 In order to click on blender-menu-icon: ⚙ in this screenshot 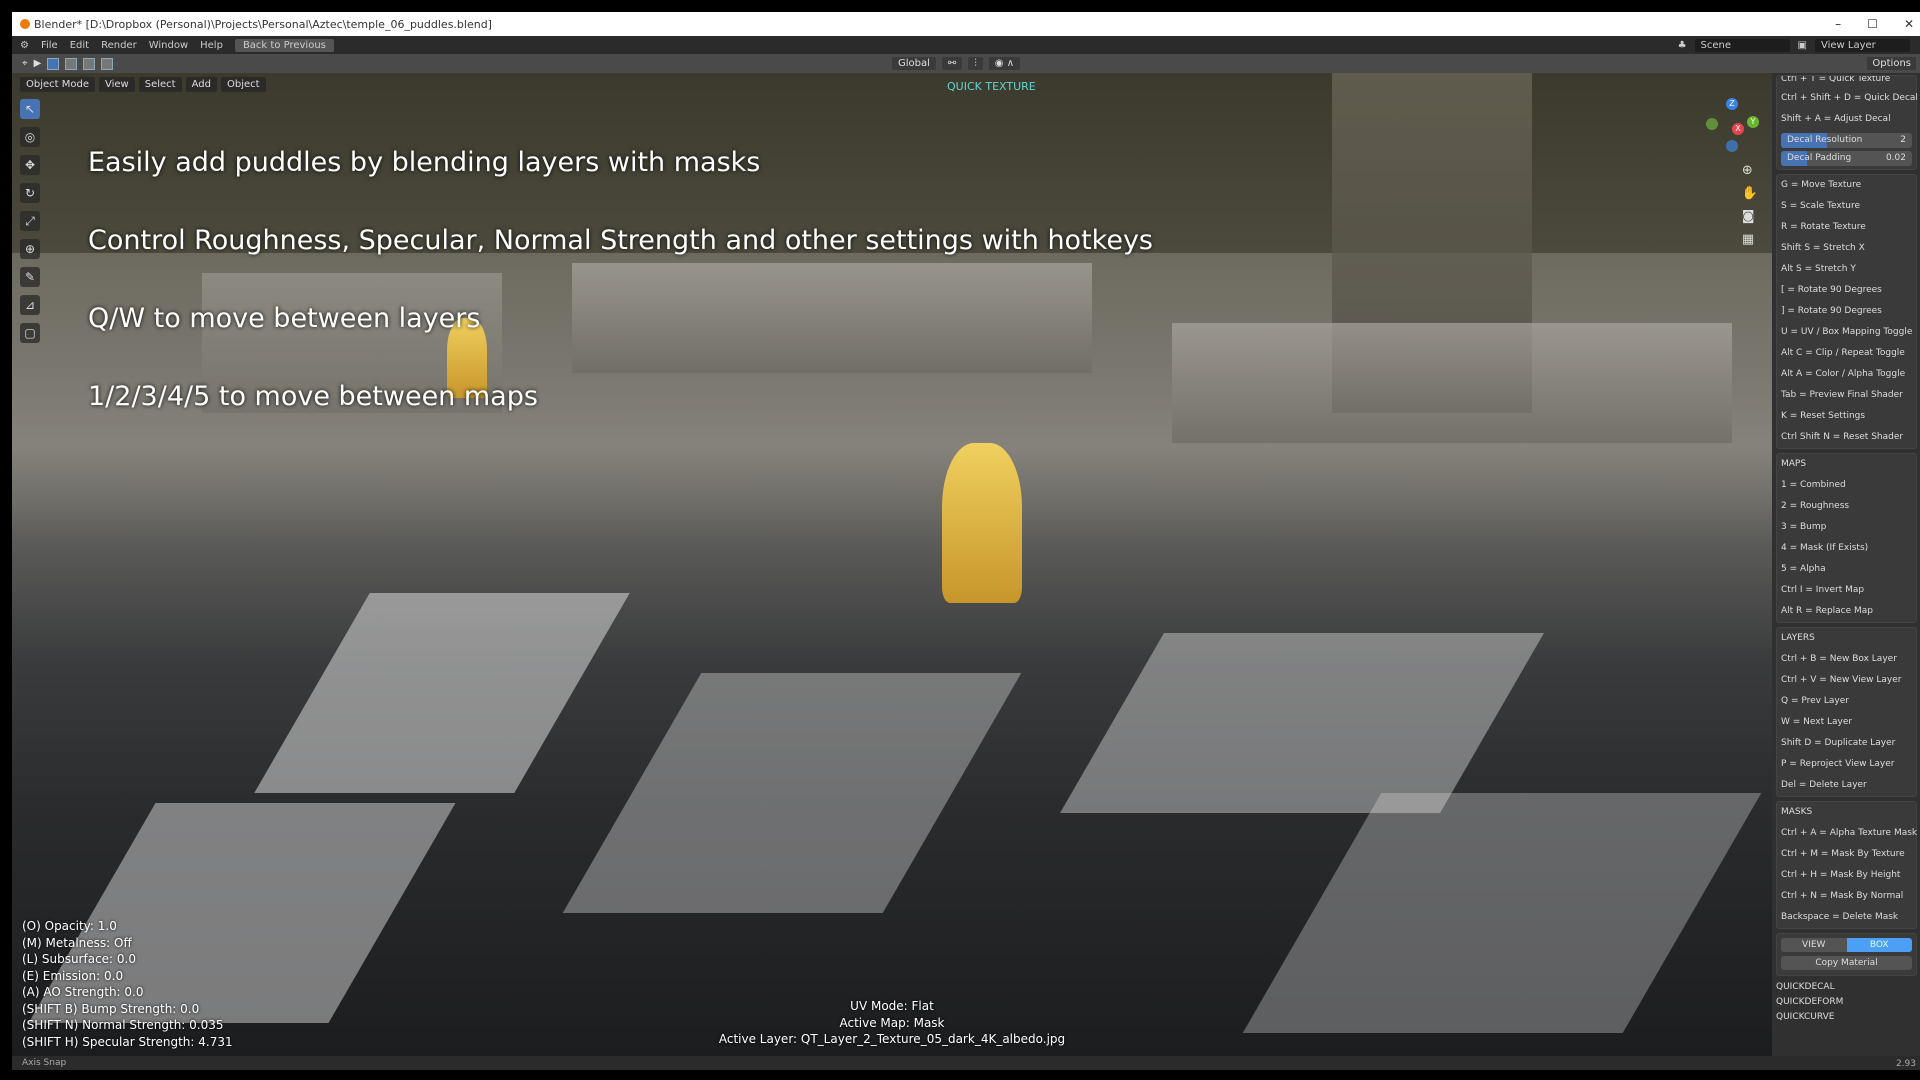, I will do `click(24, 45)`.